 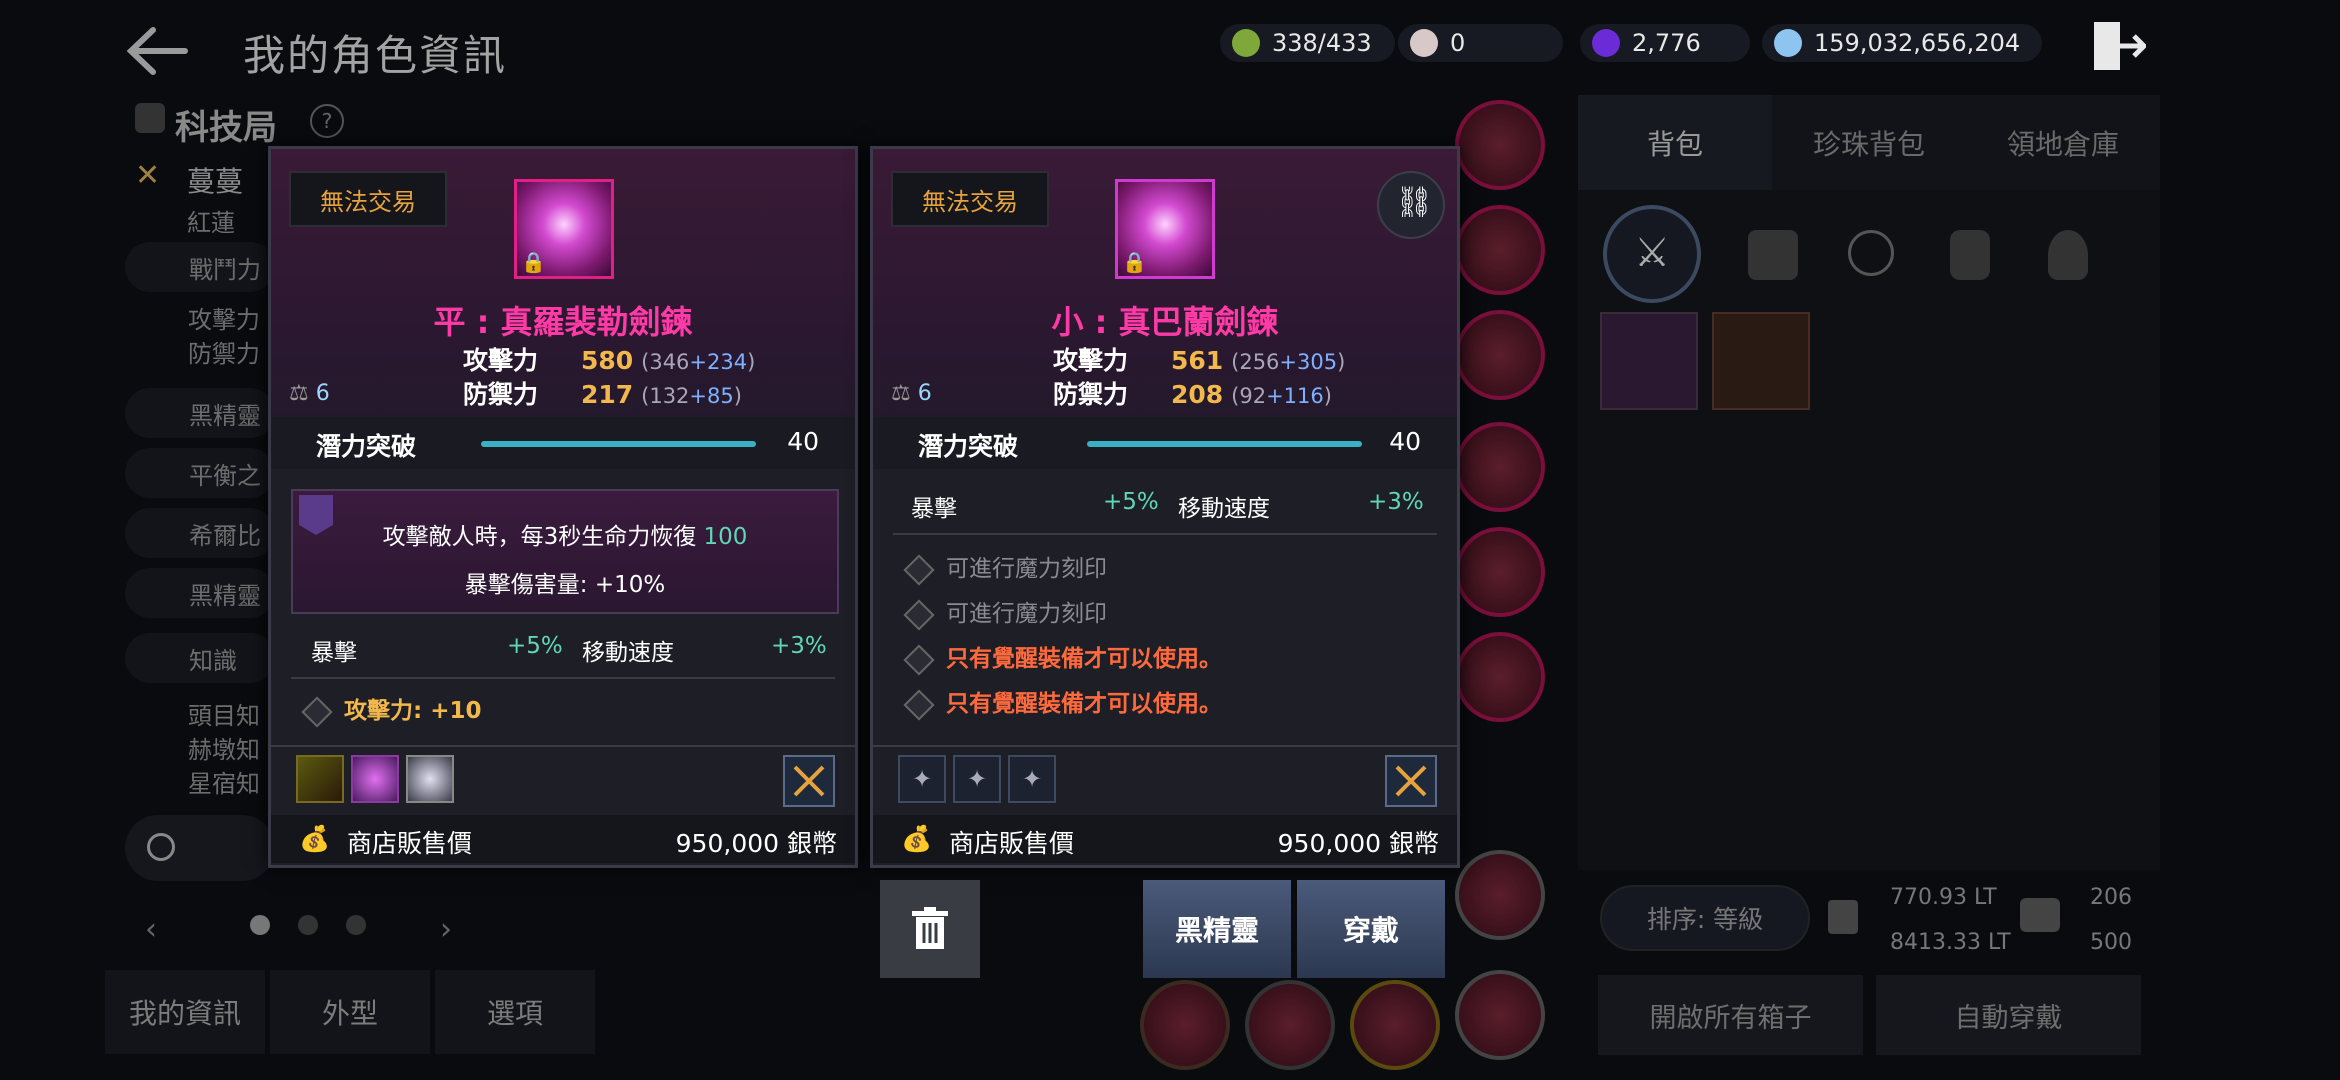 I want to click on lock-icon: 🔒, so click(x=533, y=262).